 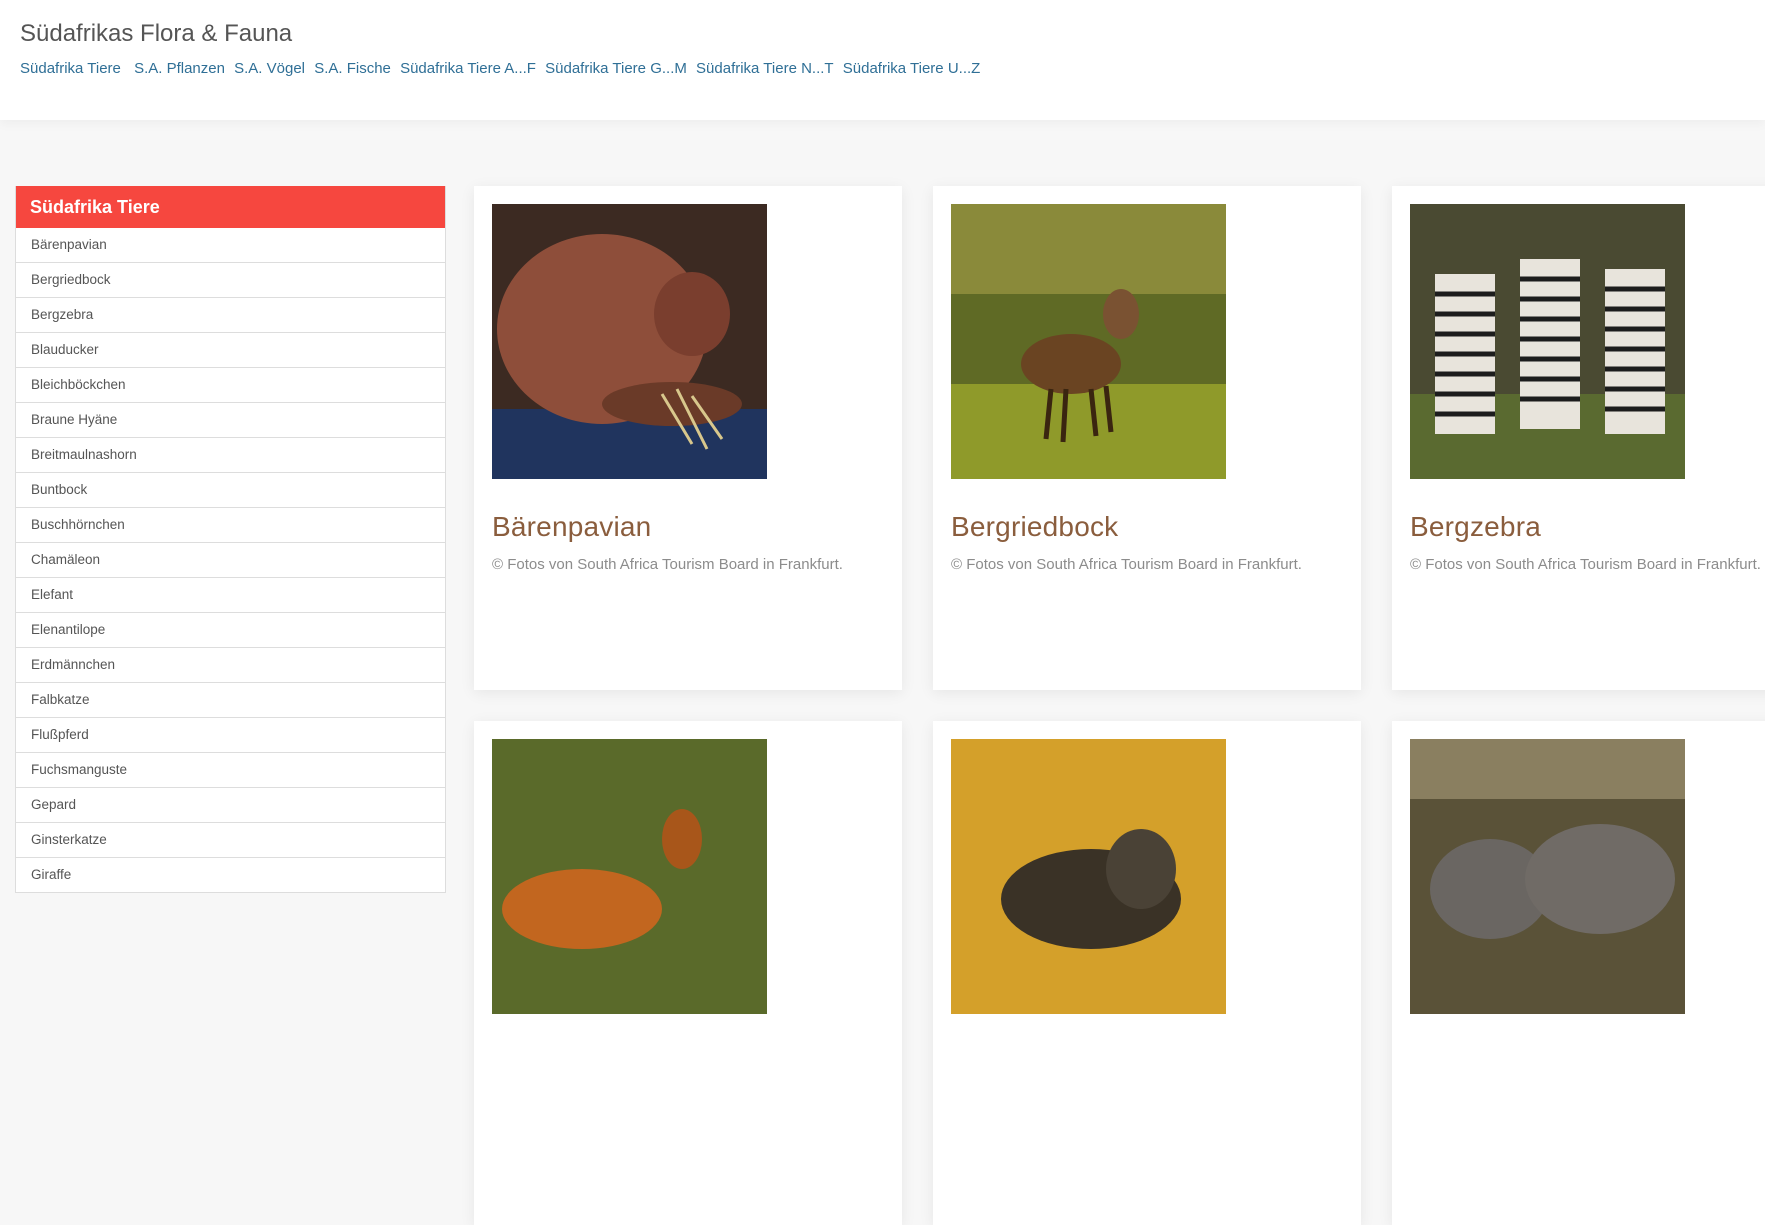 What do you see at coordinates (230, 840) in the screenshot?
I see `sidebar-item-ginsterkatze: Ginsterkatze` at bounding box center [230, 840].